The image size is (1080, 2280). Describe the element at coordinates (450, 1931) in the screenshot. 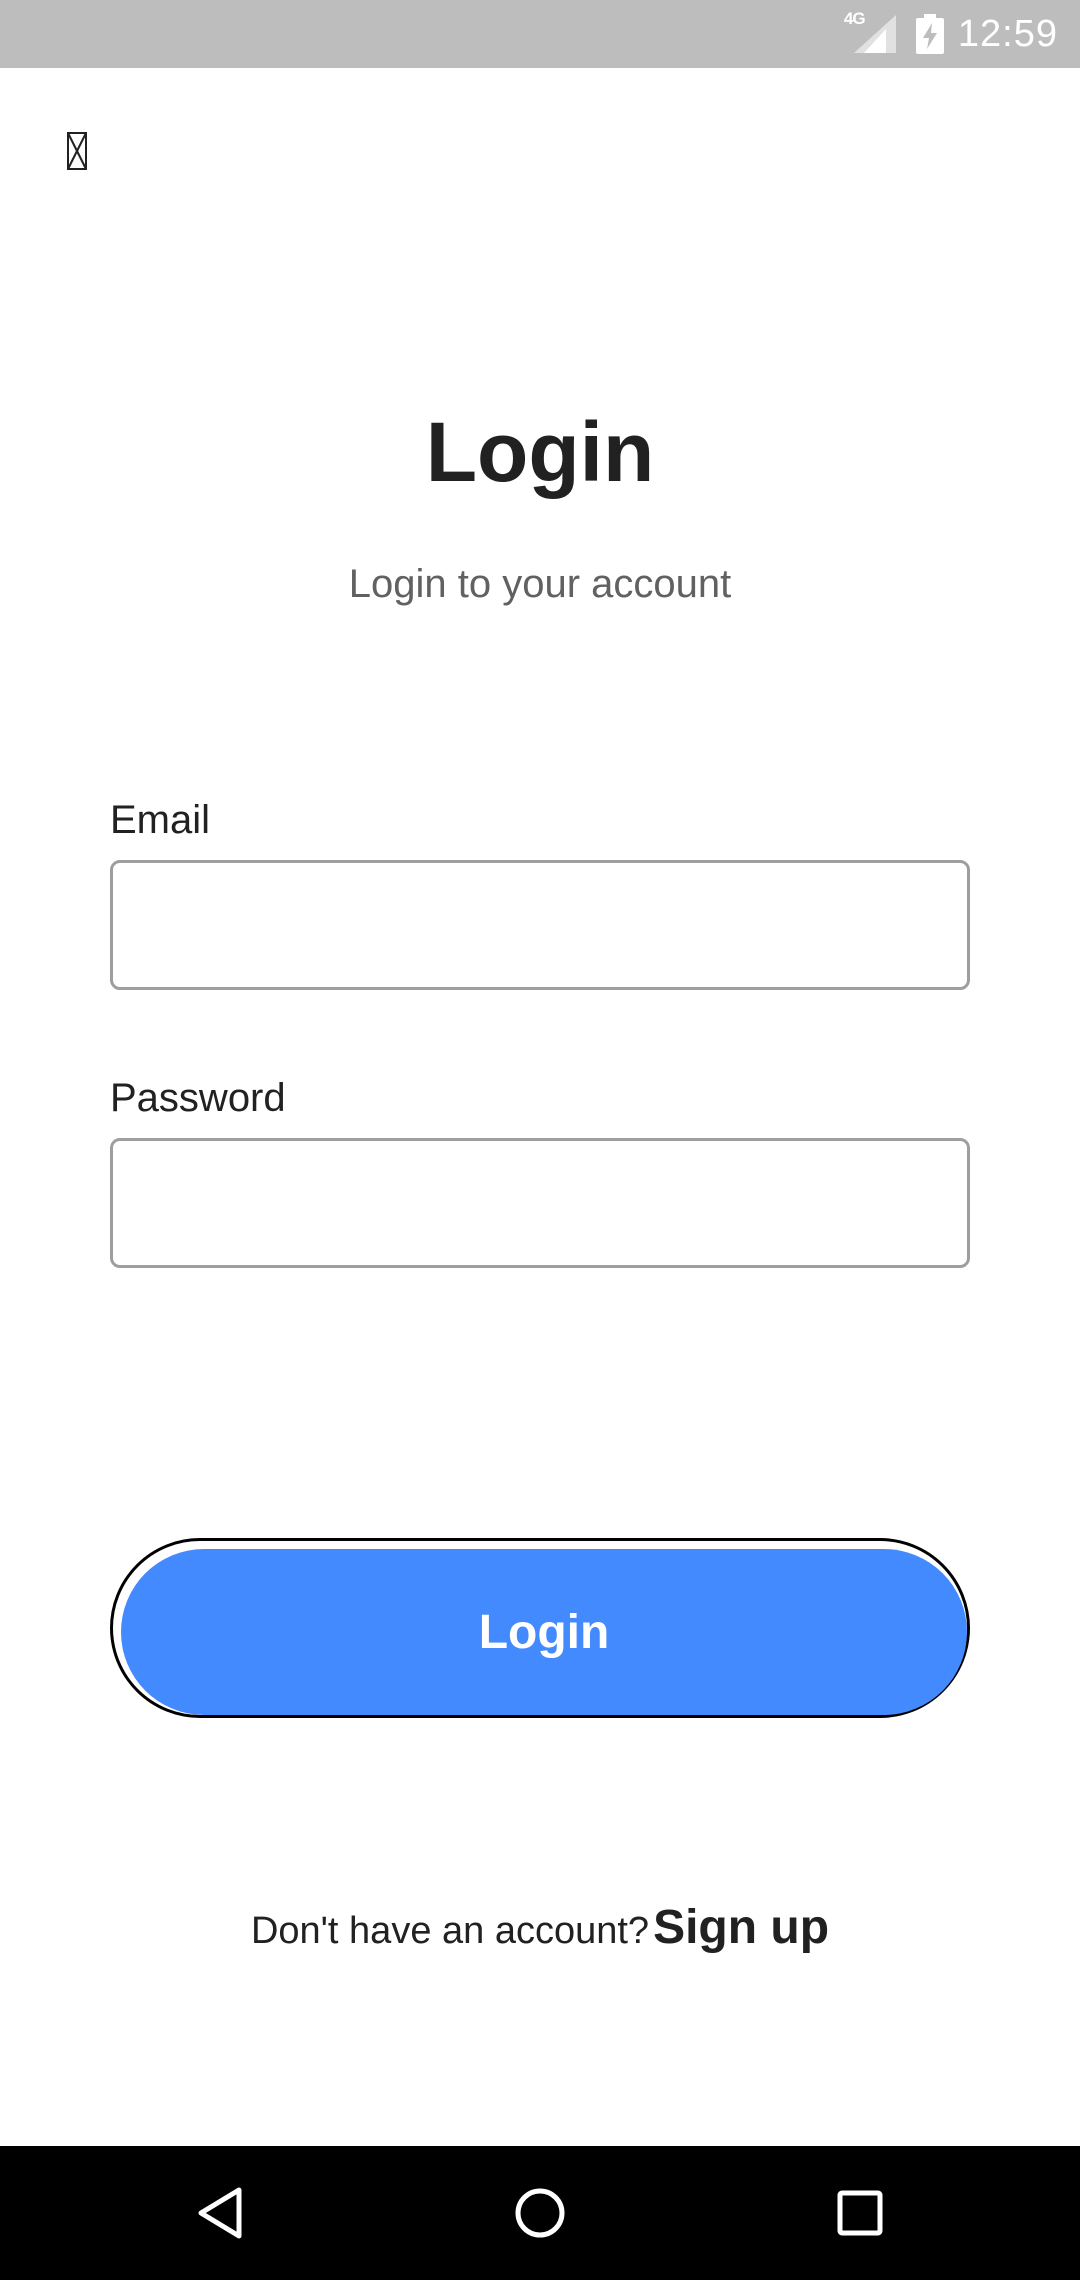

I see `signup-prompt: Don't have an account?` at that location.